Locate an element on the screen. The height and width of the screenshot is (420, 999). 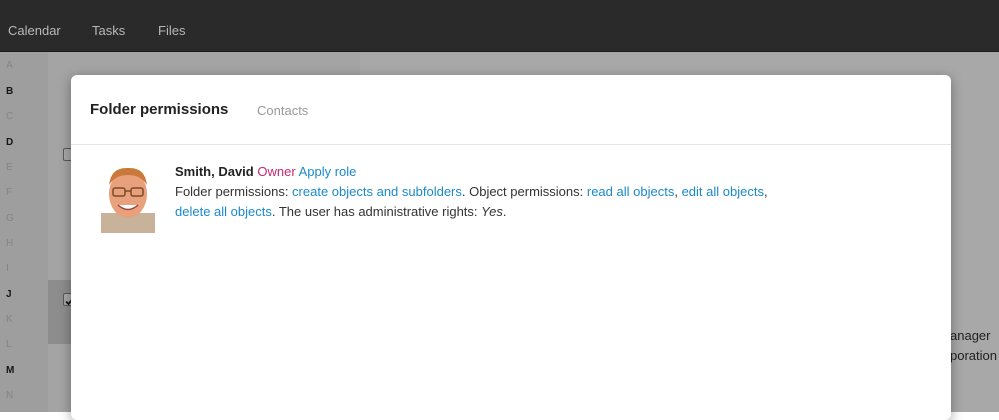
top-navigation-bar: Calendar Tasks Files is located at coordinates (499, 26).